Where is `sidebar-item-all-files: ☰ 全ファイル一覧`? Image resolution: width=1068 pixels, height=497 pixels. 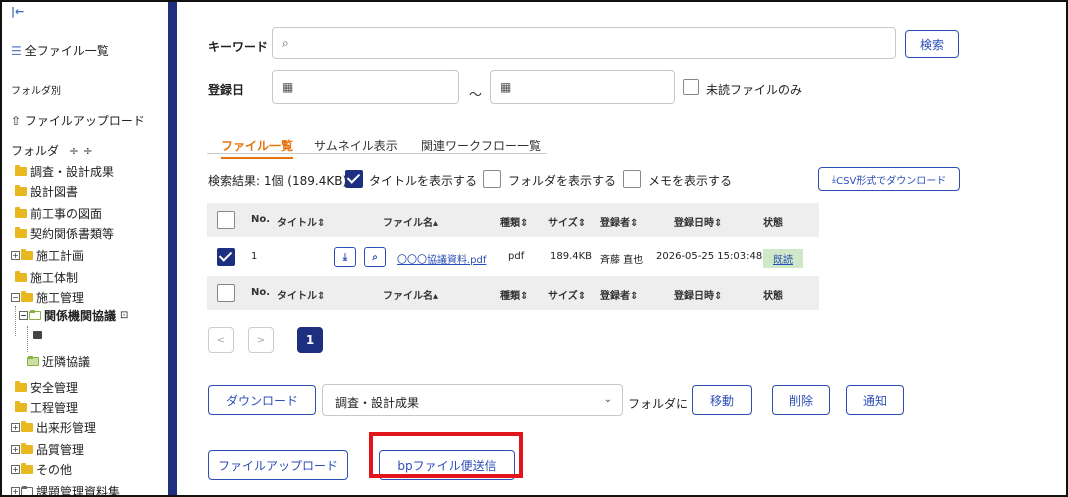
sidebar-item-all-files: ☰ 全ファイル一覧 is located at coordinates (60, 50).